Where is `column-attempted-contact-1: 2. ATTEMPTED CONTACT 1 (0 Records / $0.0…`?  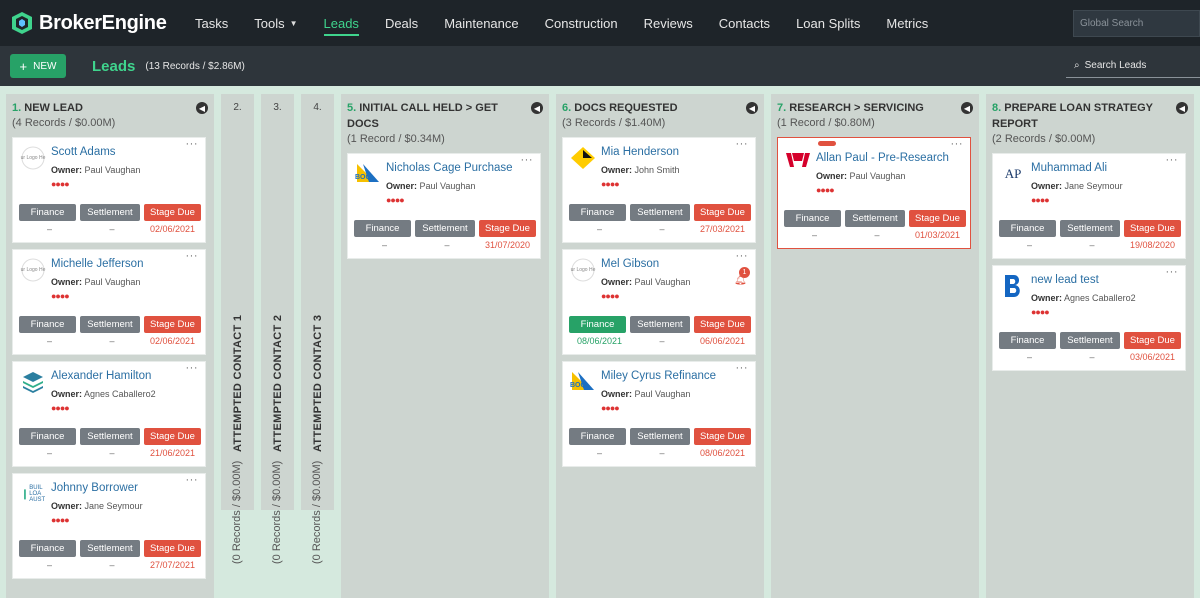 column-attempted-contact-1: 2. ATTEMPTED CONTACT 1 (0 Records / $0.0… is located at coordinates (237, 329).